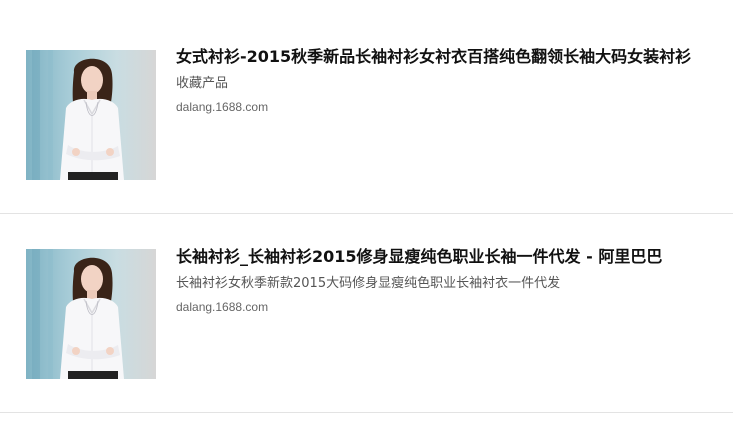  I want to click on divider, so click(366, 412).